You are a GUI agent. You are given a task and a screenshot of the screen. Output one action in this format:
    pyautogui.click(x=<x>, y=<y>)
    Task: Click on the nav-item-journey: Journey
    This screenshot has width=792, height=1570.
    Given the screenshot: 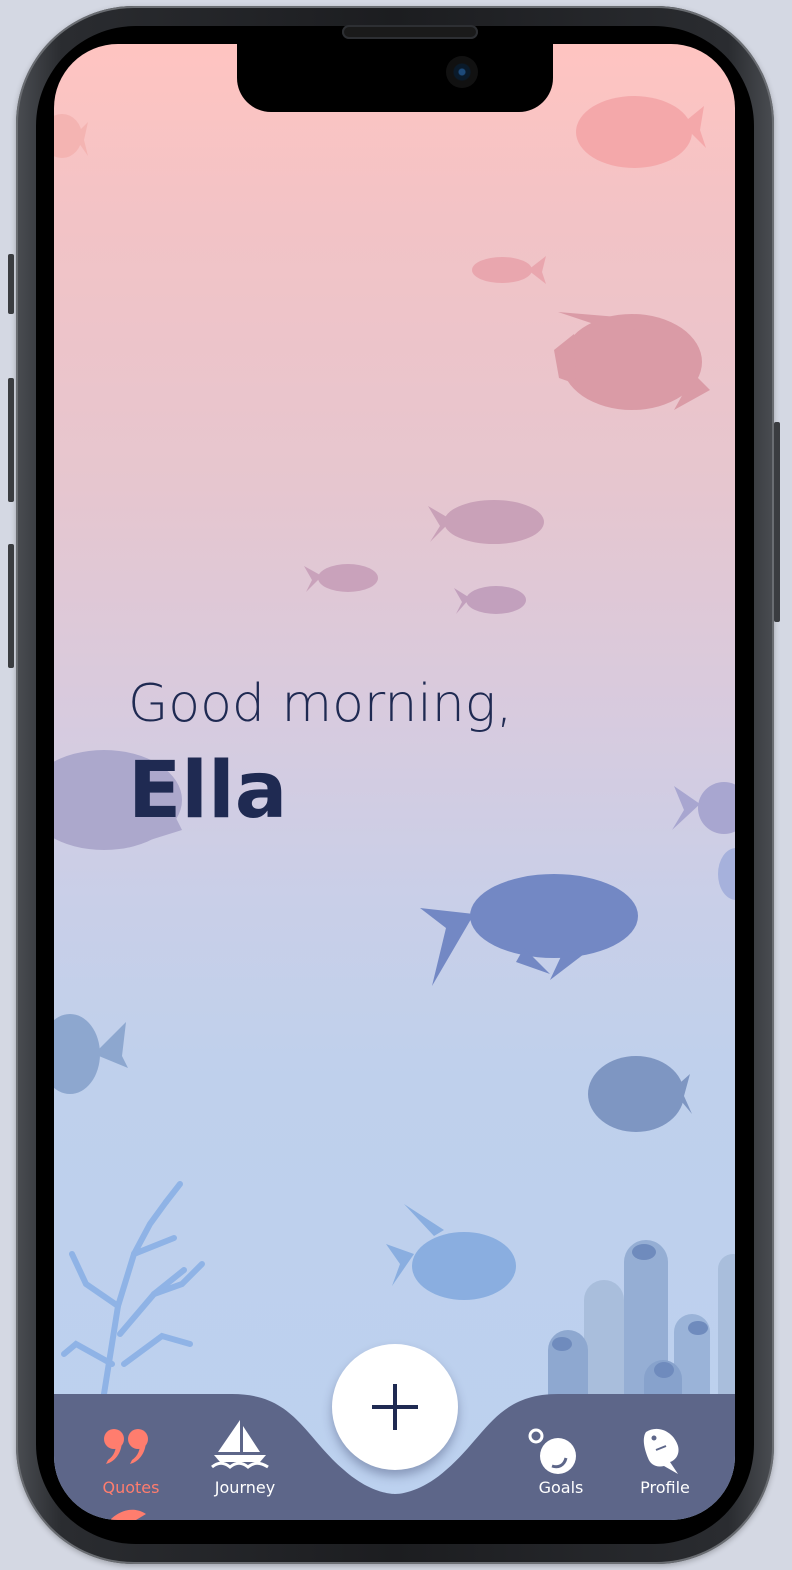 What is the action you would take?
    pyautogui.click(x=245, y=1468)
    